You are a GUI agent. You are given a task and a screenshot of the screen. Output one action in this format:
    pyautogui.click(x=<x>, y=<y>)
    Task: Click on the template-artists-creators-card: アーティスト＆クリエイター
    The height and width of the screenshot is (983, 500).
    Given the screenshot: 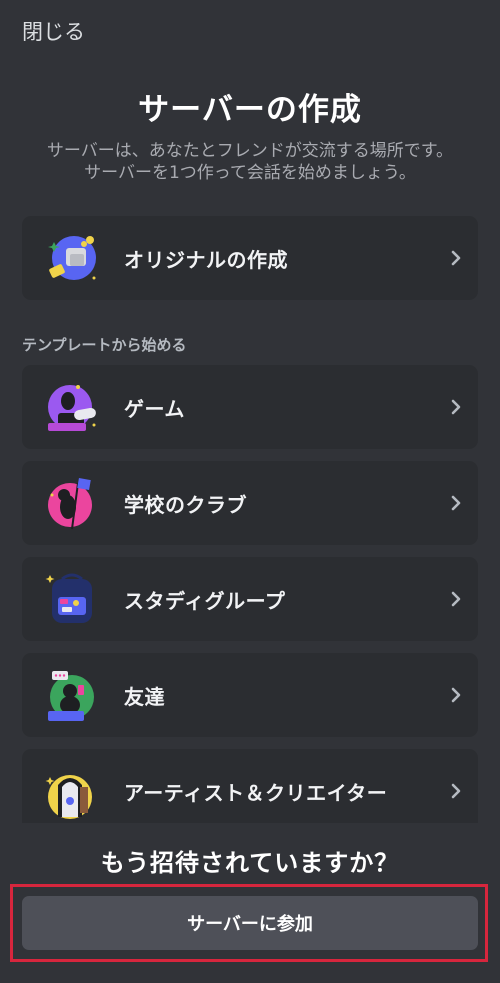 What is the action you would take?
    pyautogui.click(x=250, y=791)
    